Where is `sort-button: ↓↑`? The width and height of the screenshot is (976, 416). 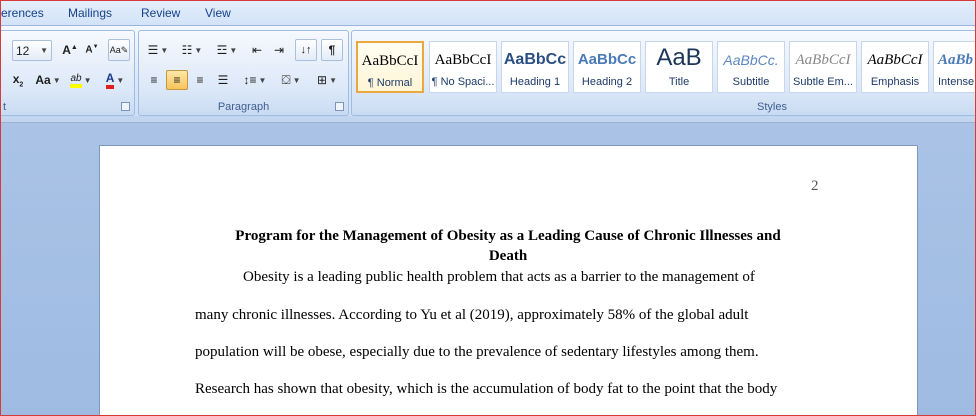 sort-button: ↓↑ is located at coordinates (306, 50).